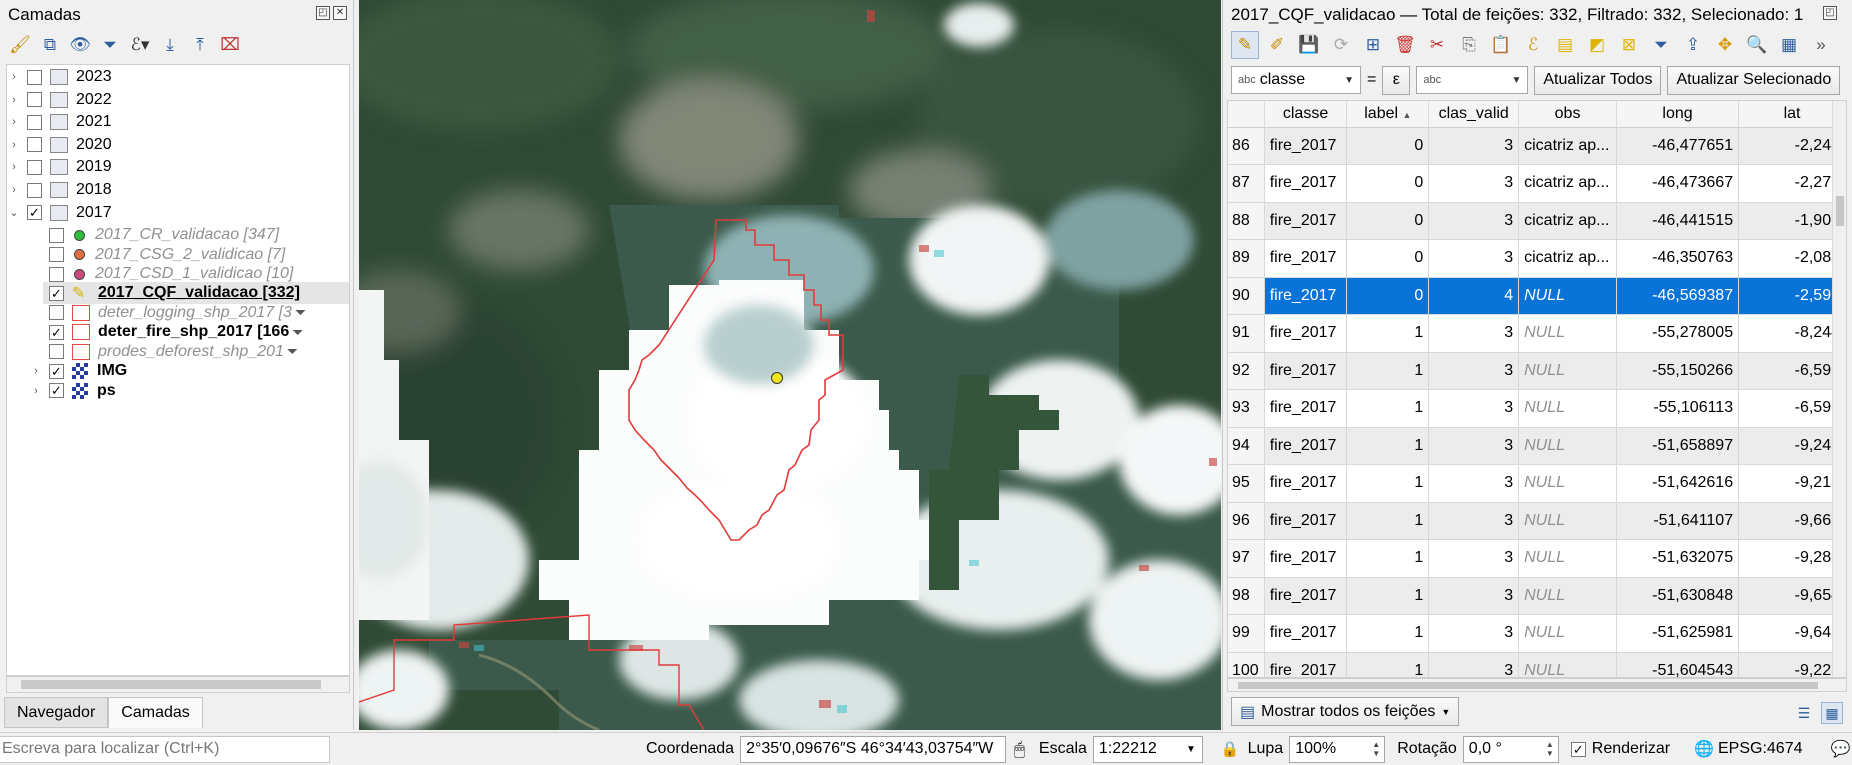 The width and height of the screenshot is (1852, 765). I want to click on table-row: 91 fire_2017 1 3 NULL -55,278005 -8,244, so click(1537, 333).